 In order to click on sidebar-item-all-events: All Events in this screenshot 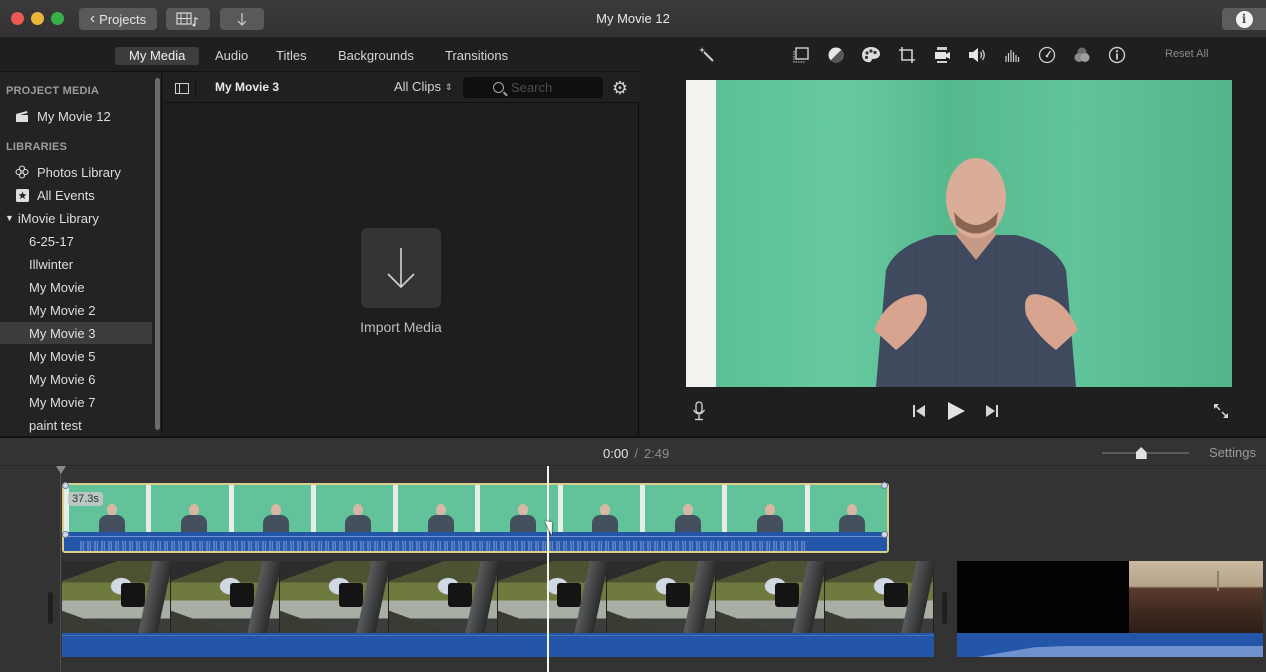, I will do `click(76, 195)`.